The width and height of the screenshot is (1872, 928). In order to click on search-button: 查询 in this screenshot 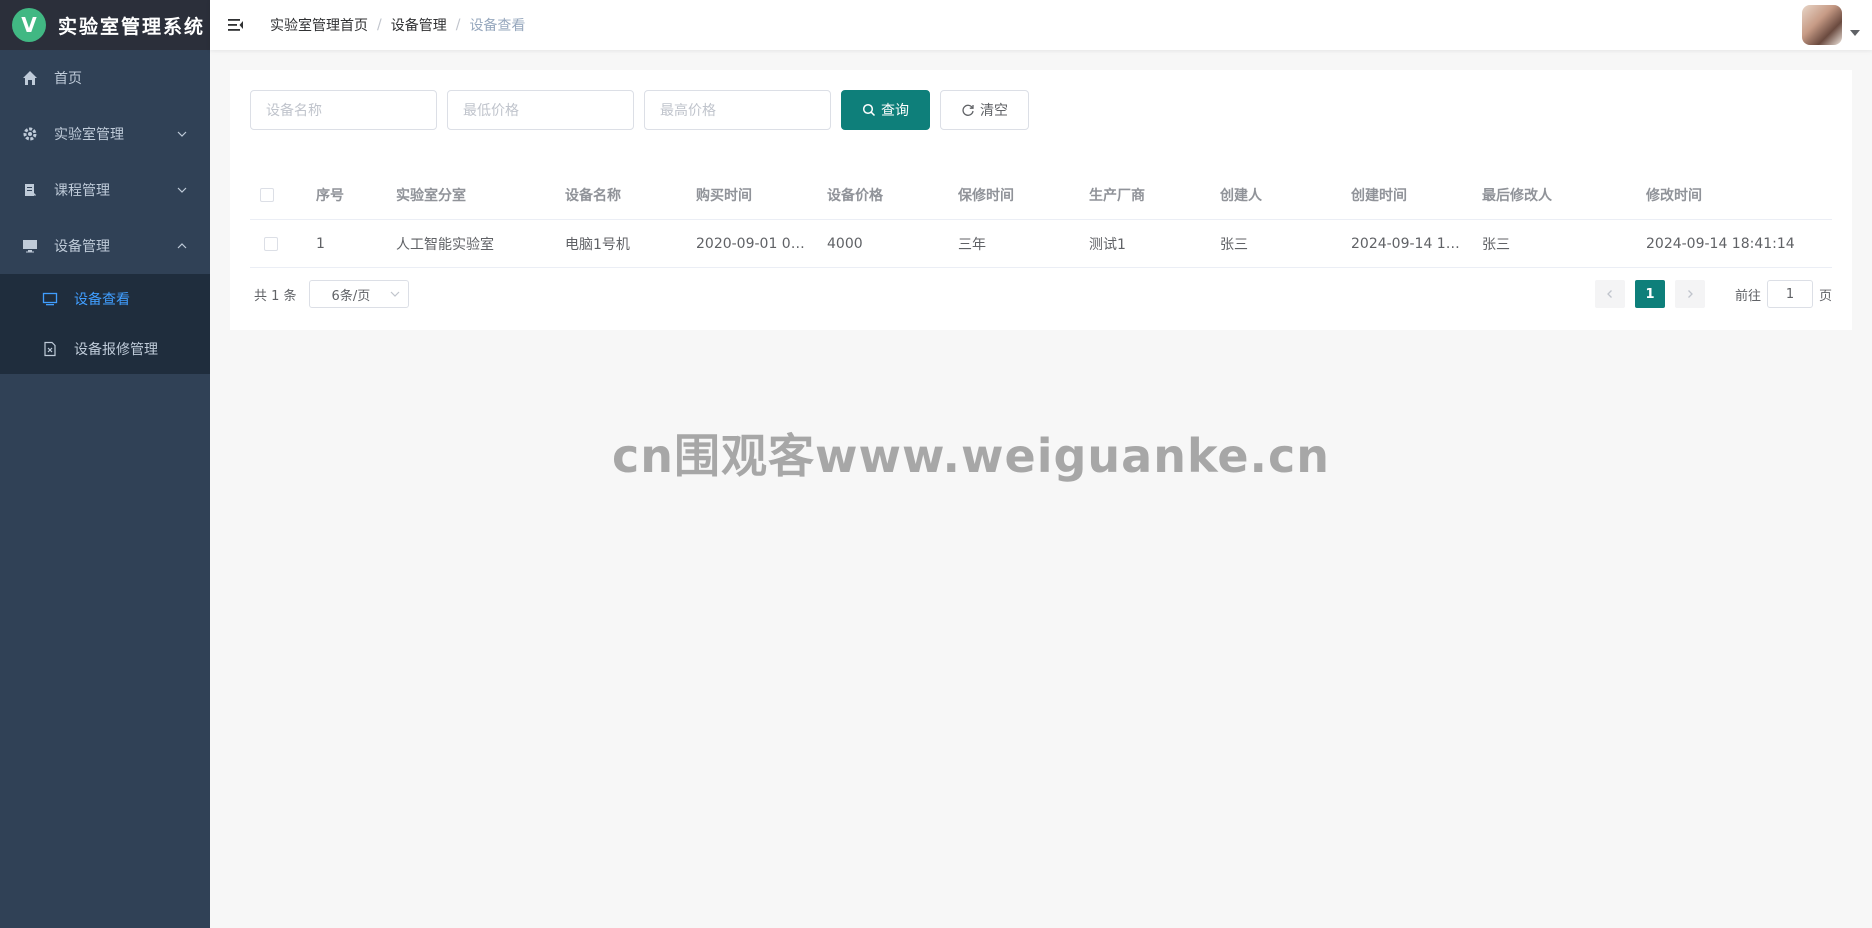, I will do `click(885, 110)`.